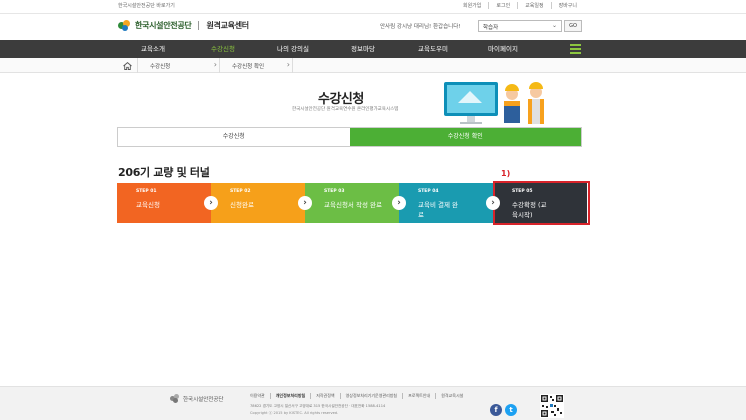  What do you see at coordinates (353, 205) in the screenshot?
I see `step-label: 교육신청서 작성 완료` at bounding box center [353, 205].